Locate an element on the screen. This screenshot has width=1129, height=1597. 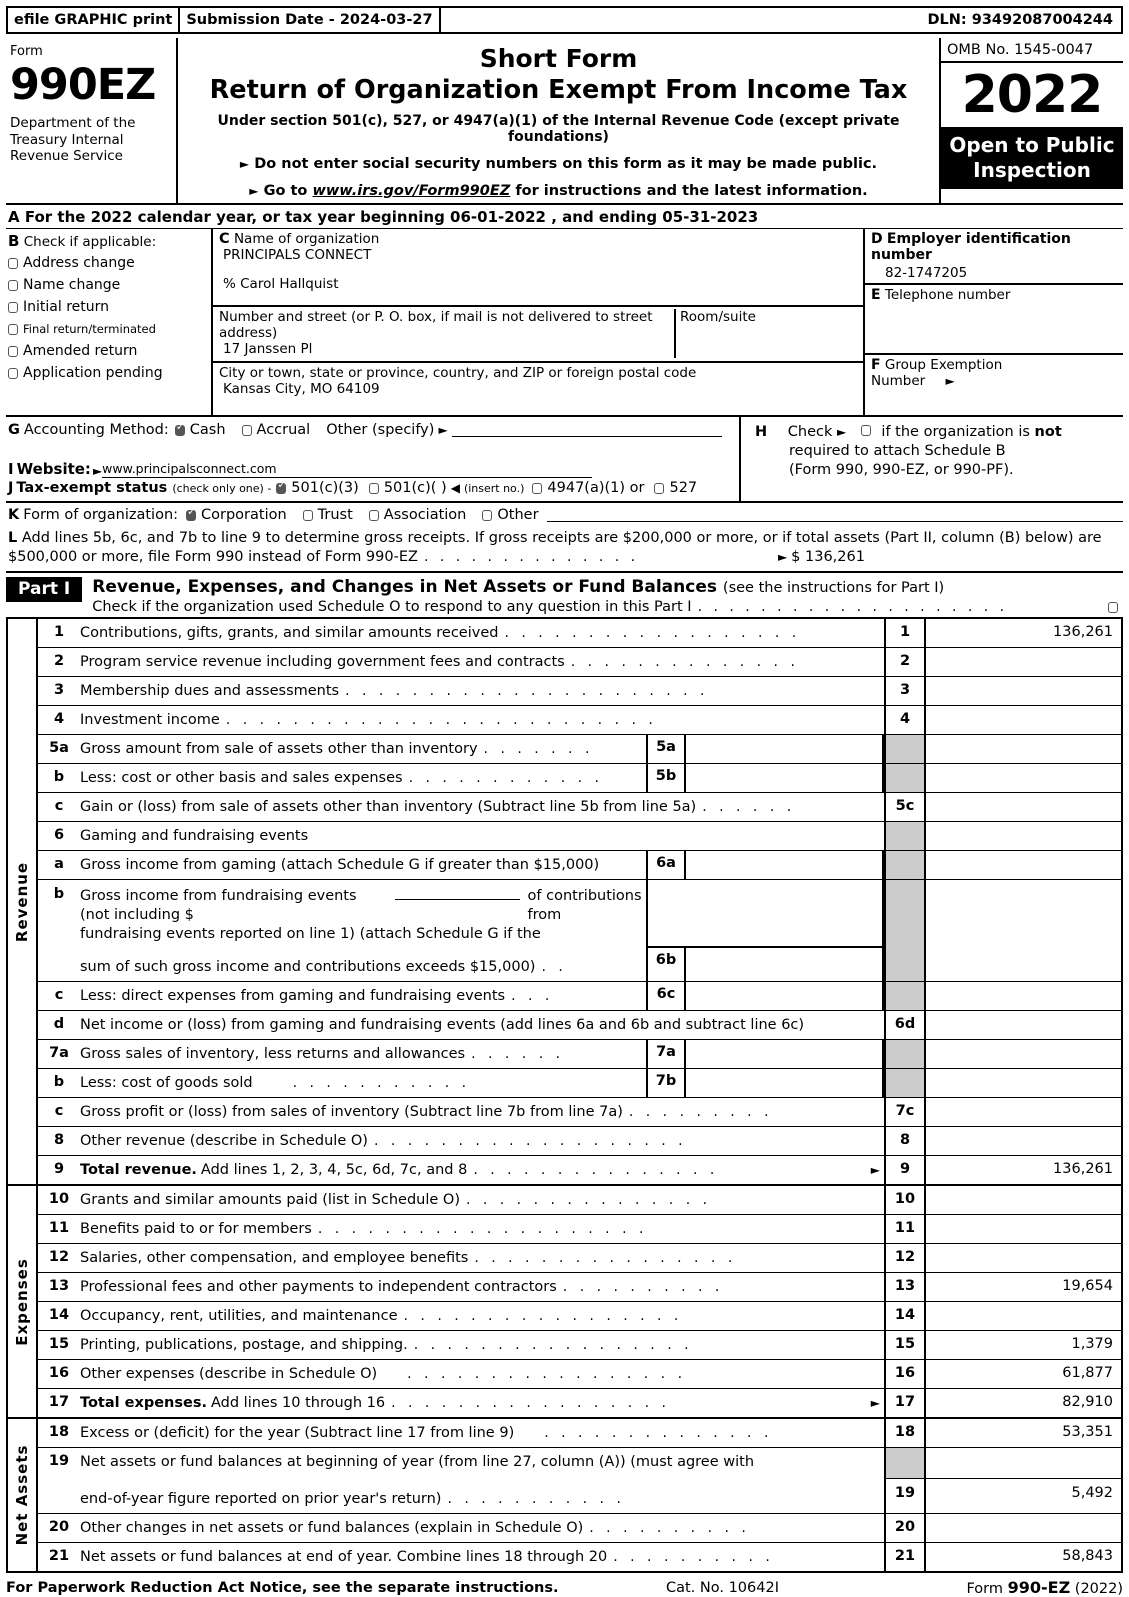
checkbox-corporation-icon is located at coordinates (191, 513).